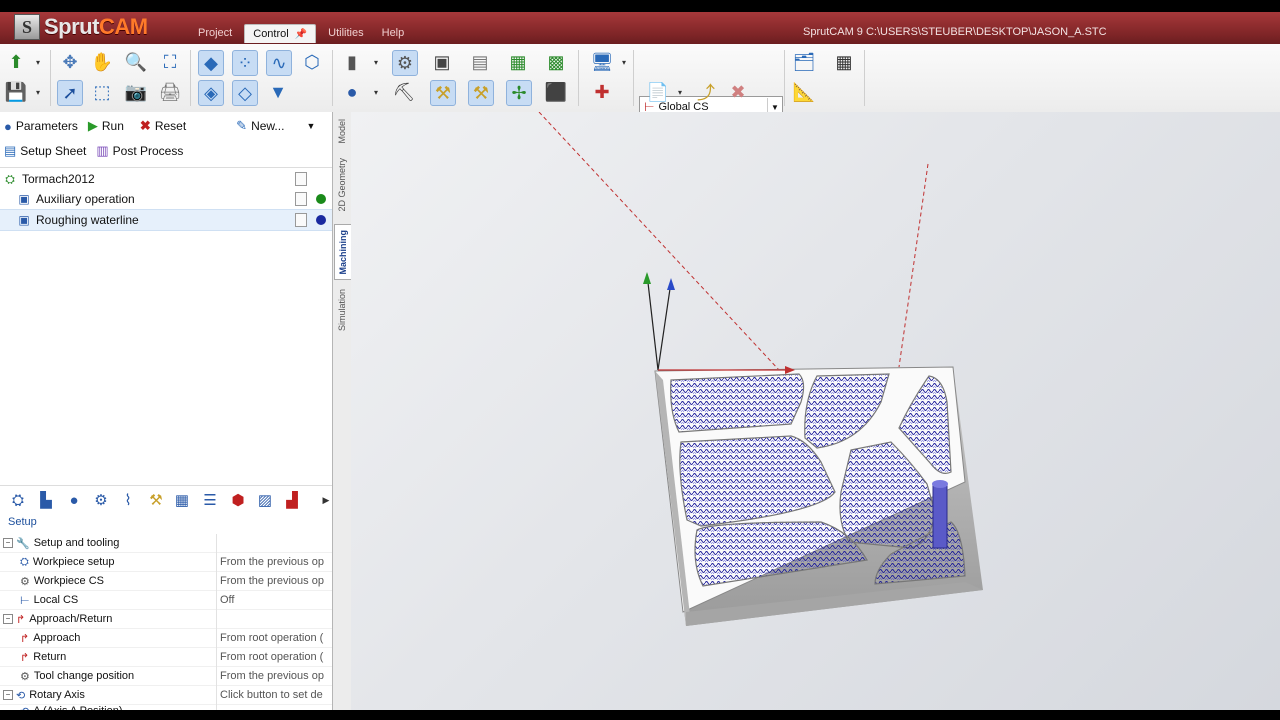 This screenshot has width=1280, height=720. I want to click on tab-help: Help, so click(393, 33).